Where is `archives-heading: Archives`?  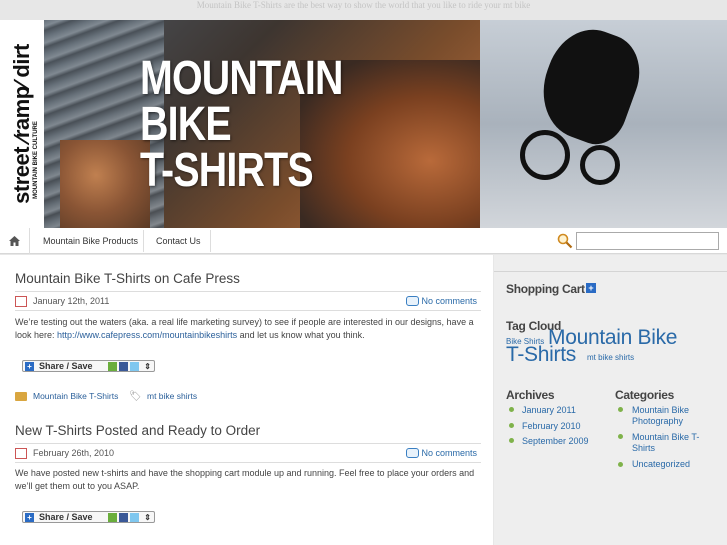
archives-heading: Archives is located at coordinates (530, 395).